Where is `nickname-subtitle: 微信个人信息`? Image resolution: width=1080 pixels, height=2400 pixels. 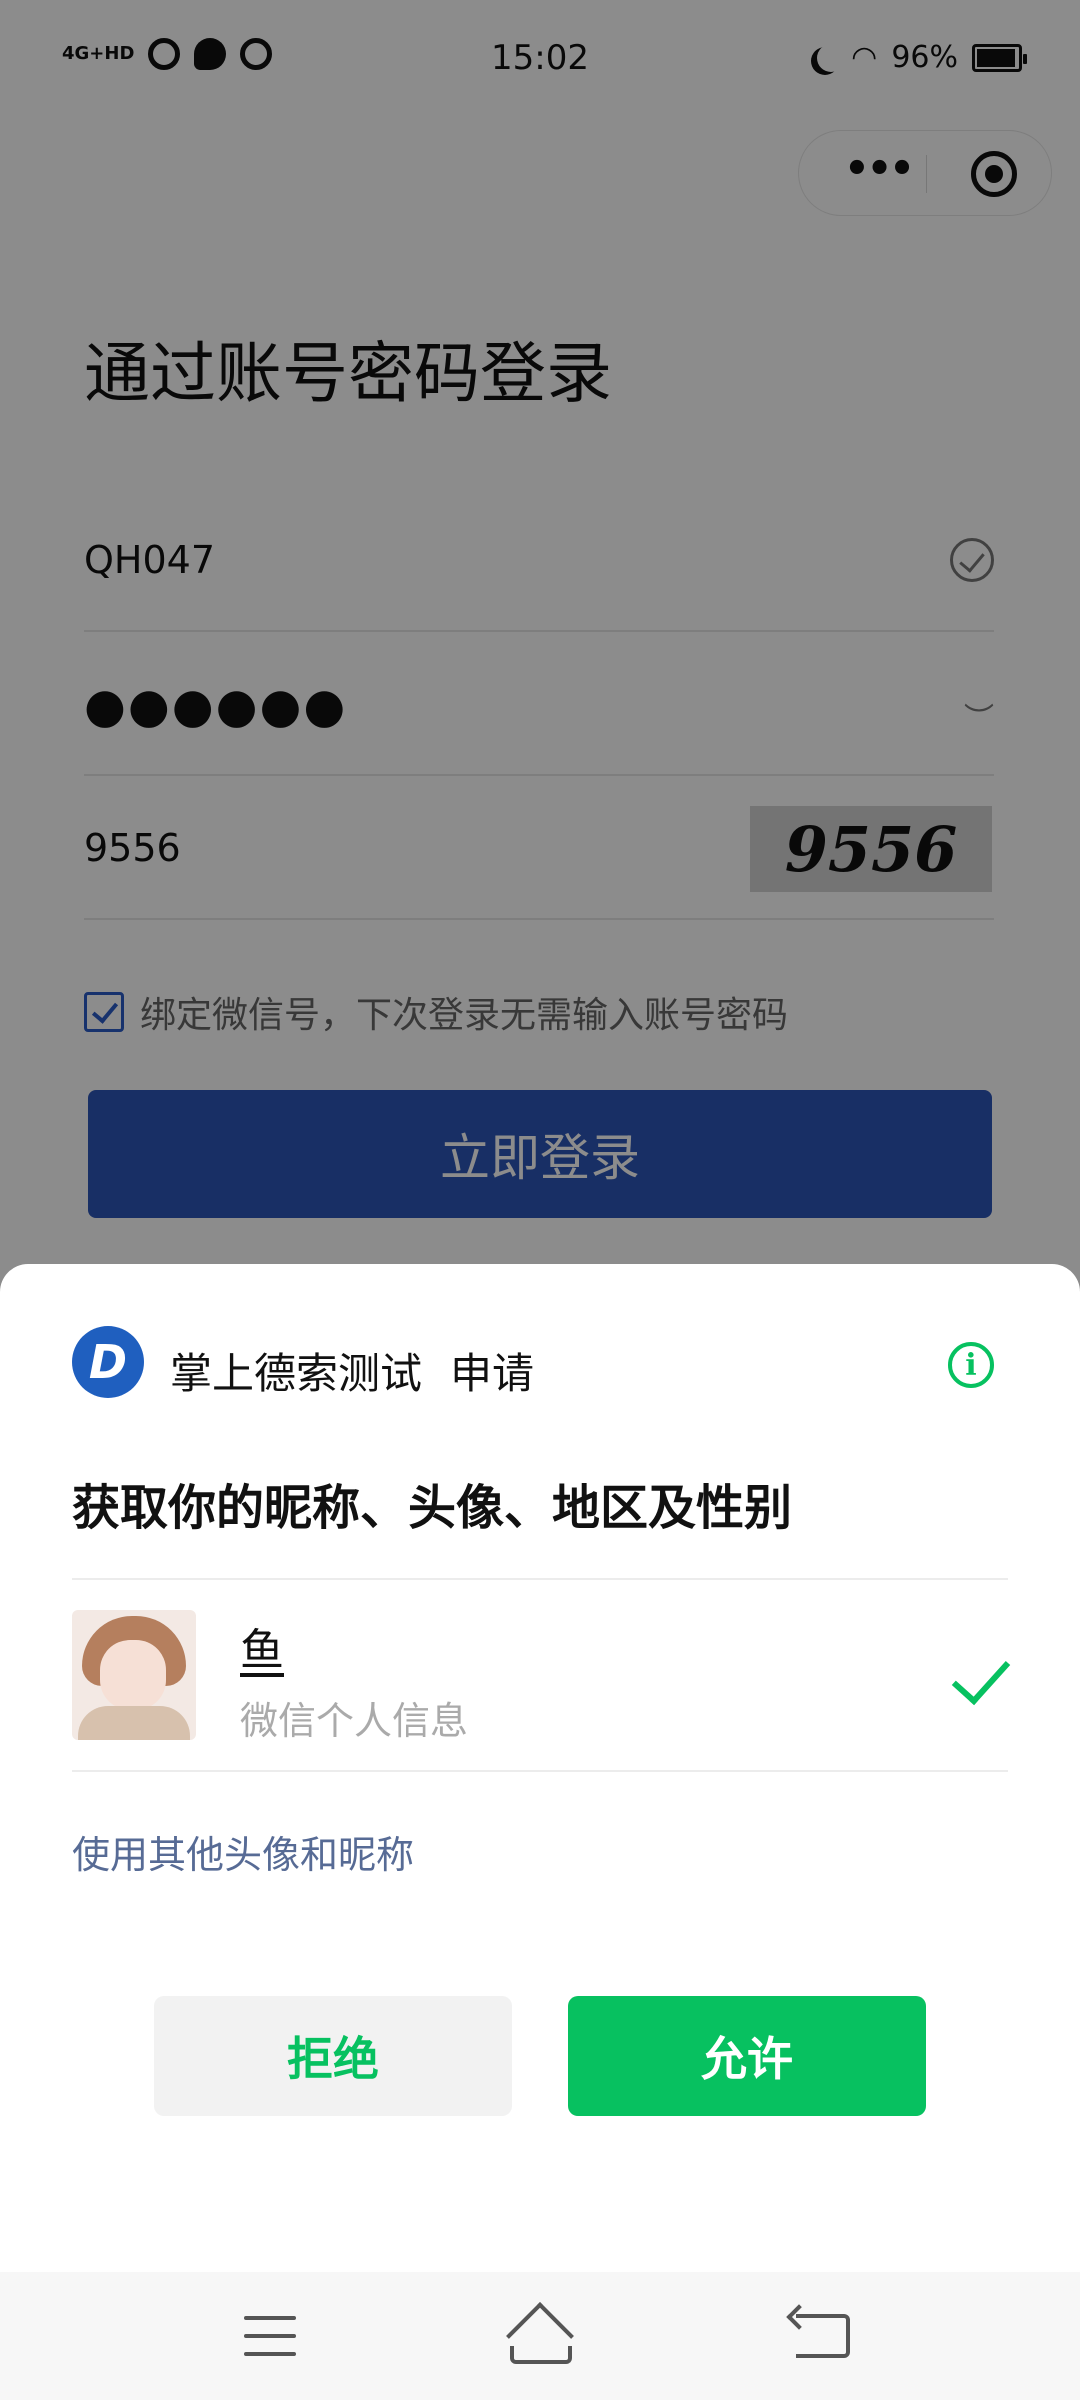
nickname-subtitle: 微信个人信息 is located at coordinates (354, 1721).